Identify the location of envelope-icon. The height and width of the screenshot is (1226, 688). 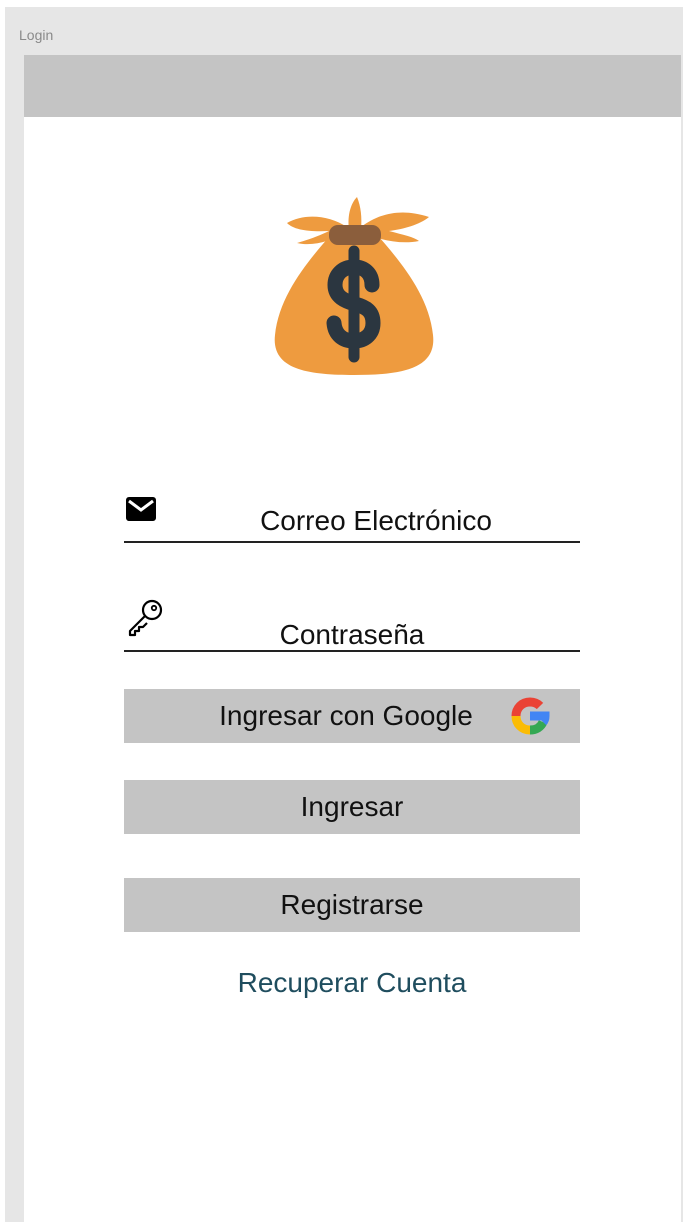
(141, 511).